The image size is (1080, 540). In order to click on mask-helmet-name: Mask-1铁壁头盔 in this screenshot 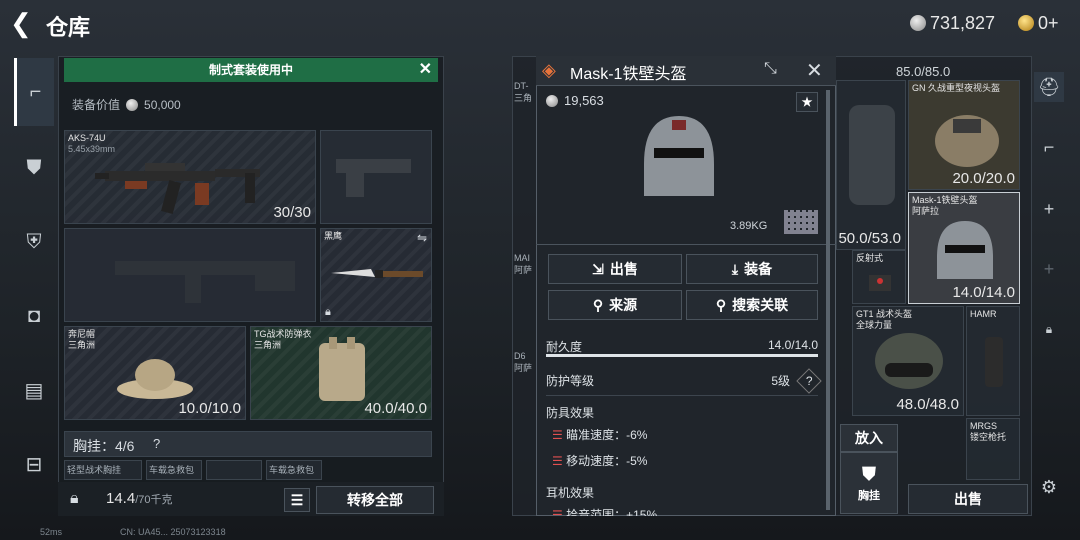, I will do `click(945, 200)`.